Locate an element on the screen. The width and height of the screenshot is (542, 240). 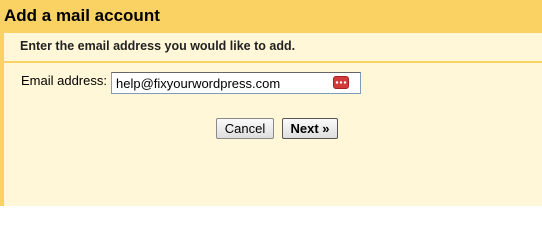
email-field is located at coordinates (236, 83).